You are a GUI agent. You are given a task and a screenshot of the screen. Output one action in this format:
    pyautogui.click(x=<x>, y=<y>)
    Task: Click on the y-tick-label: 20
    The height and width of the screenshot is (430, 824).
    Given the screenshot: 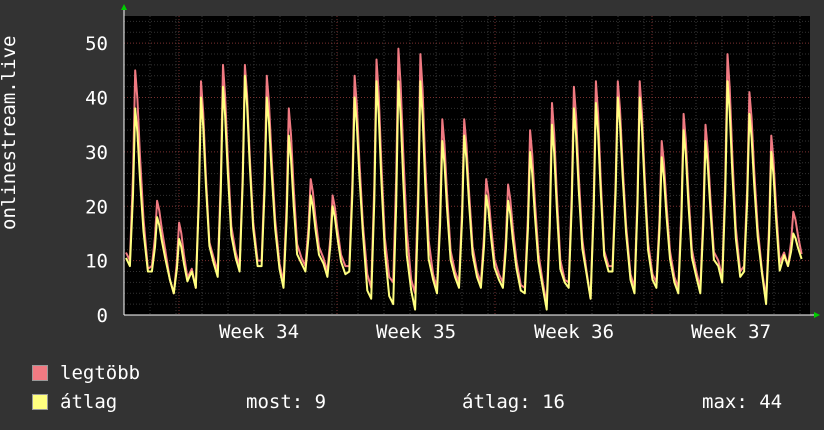 What is the action you would take?
    pyautogui.click(x=96, y=207)
    